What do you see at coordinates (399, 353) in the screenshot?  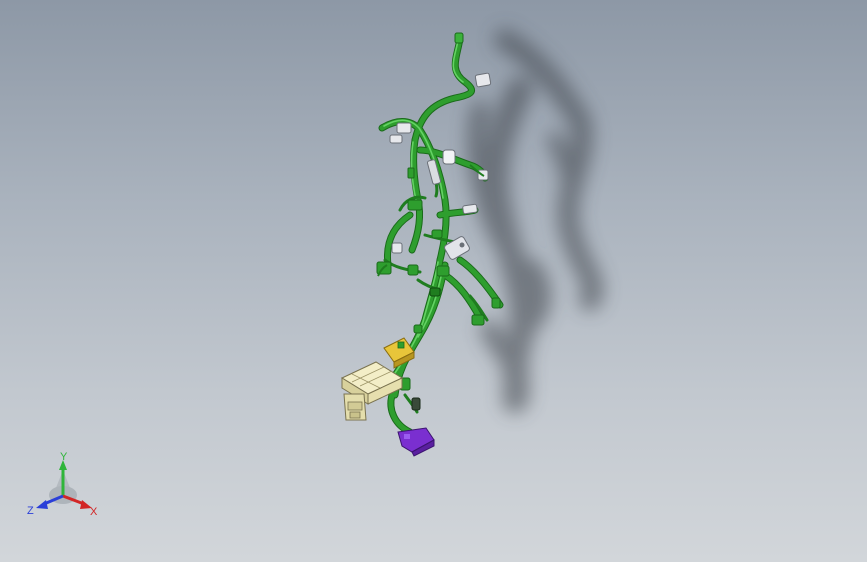 I see `yellow-connector` at bounding box center [399, 353].